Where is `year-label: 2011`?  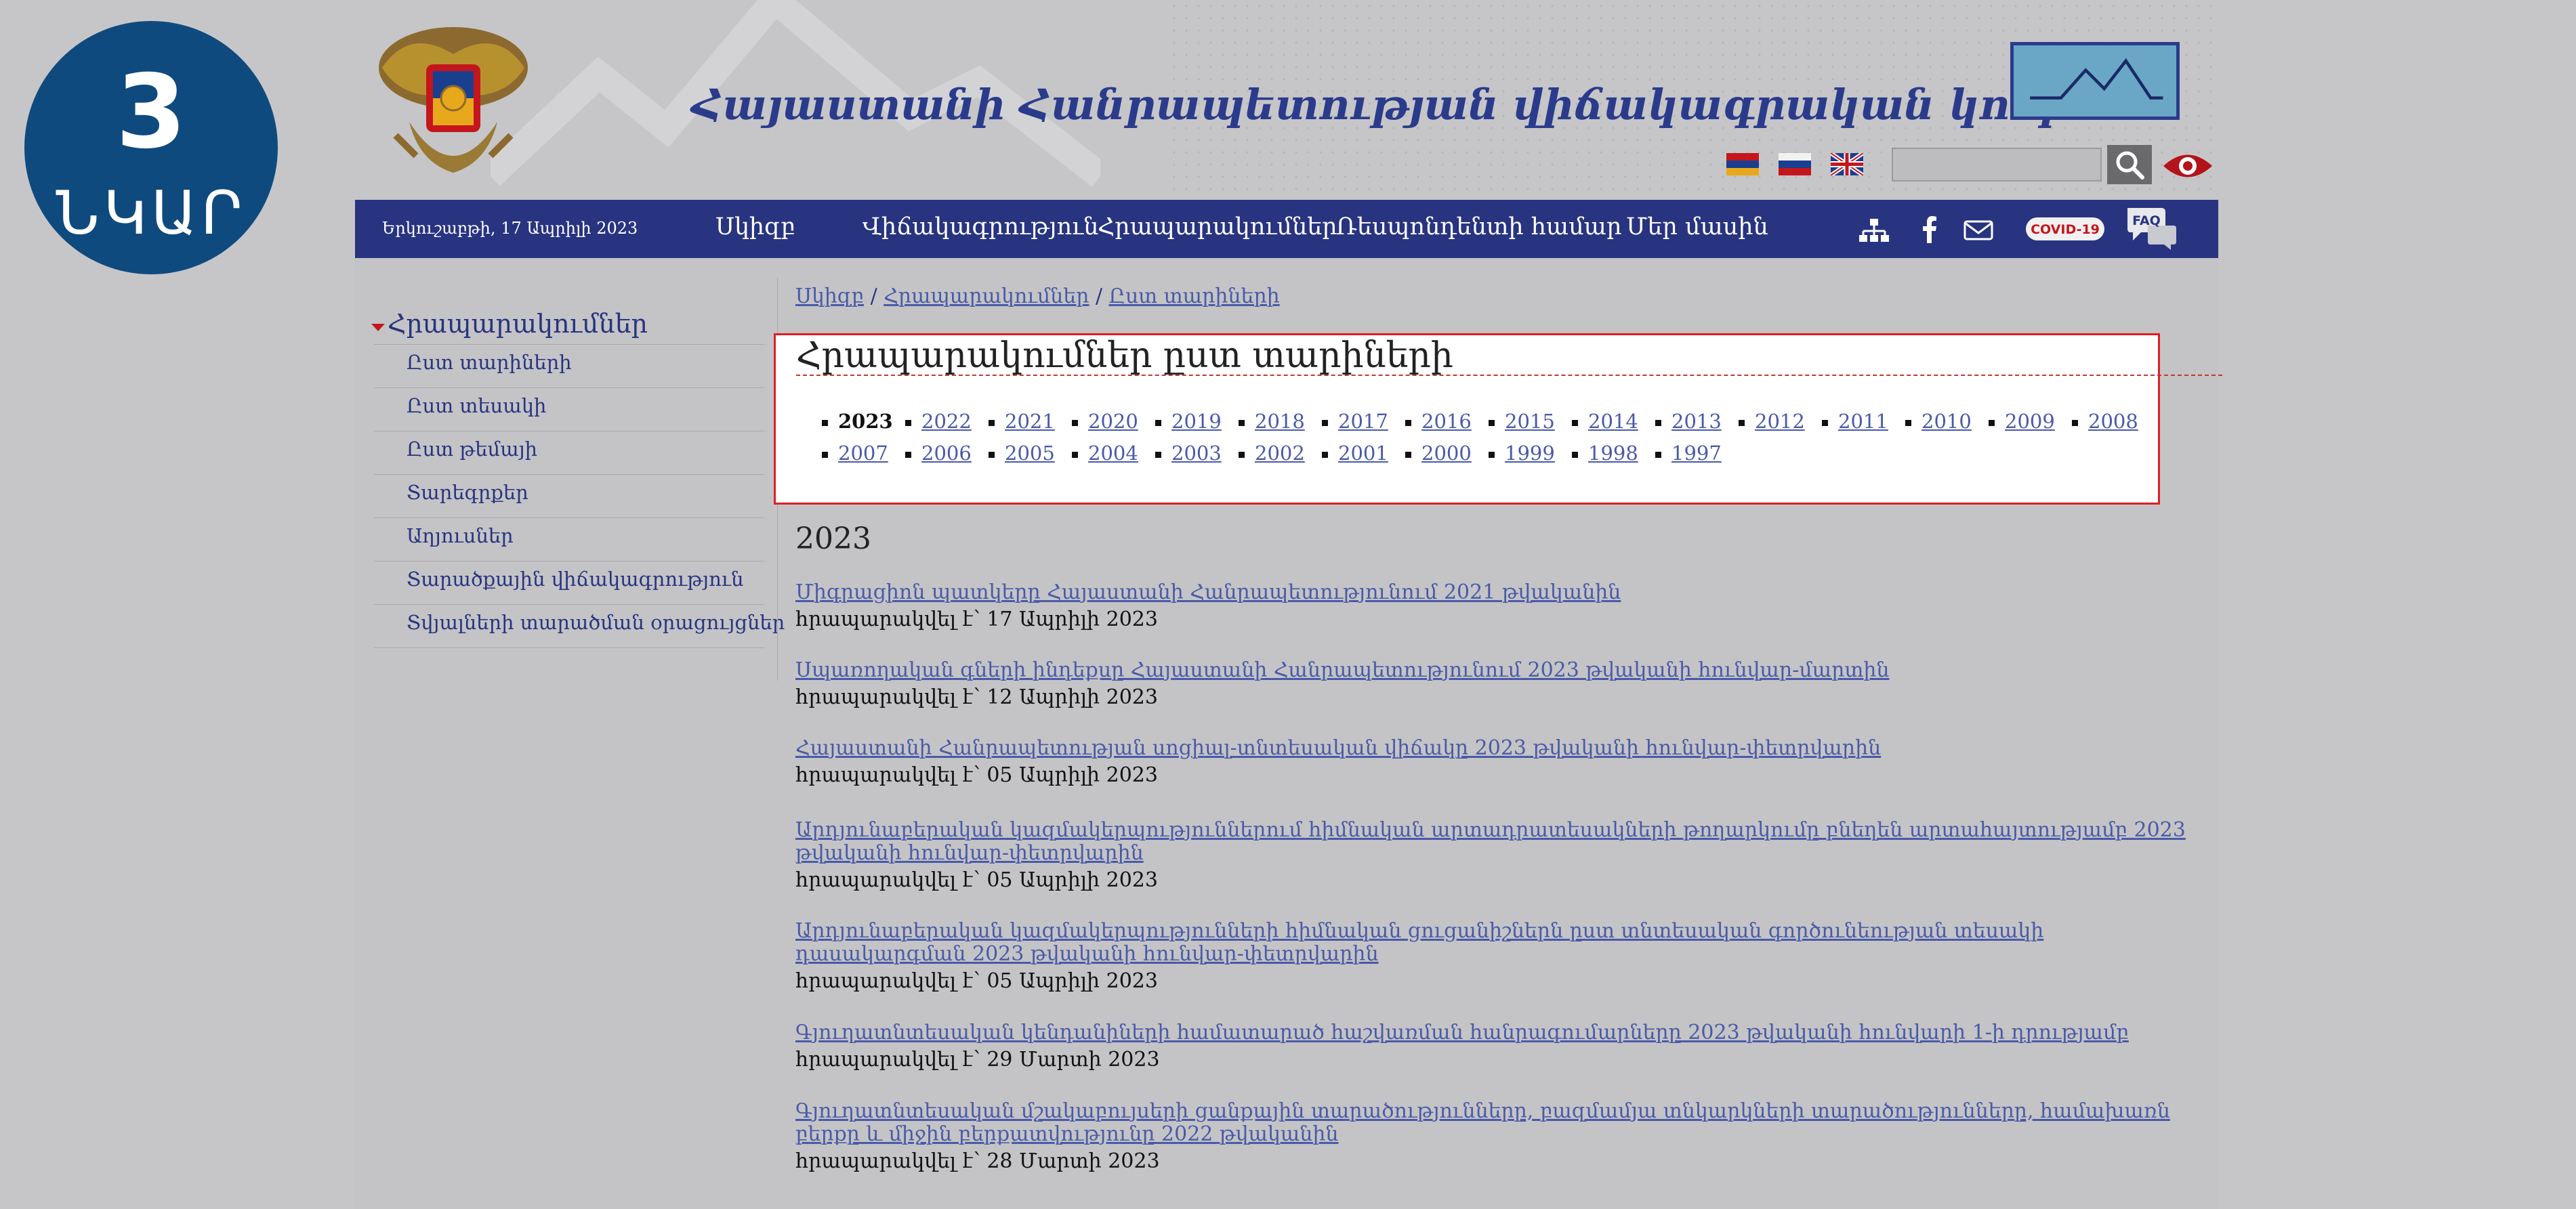 year-label: 2011 is located at coordinates (1863, 421).